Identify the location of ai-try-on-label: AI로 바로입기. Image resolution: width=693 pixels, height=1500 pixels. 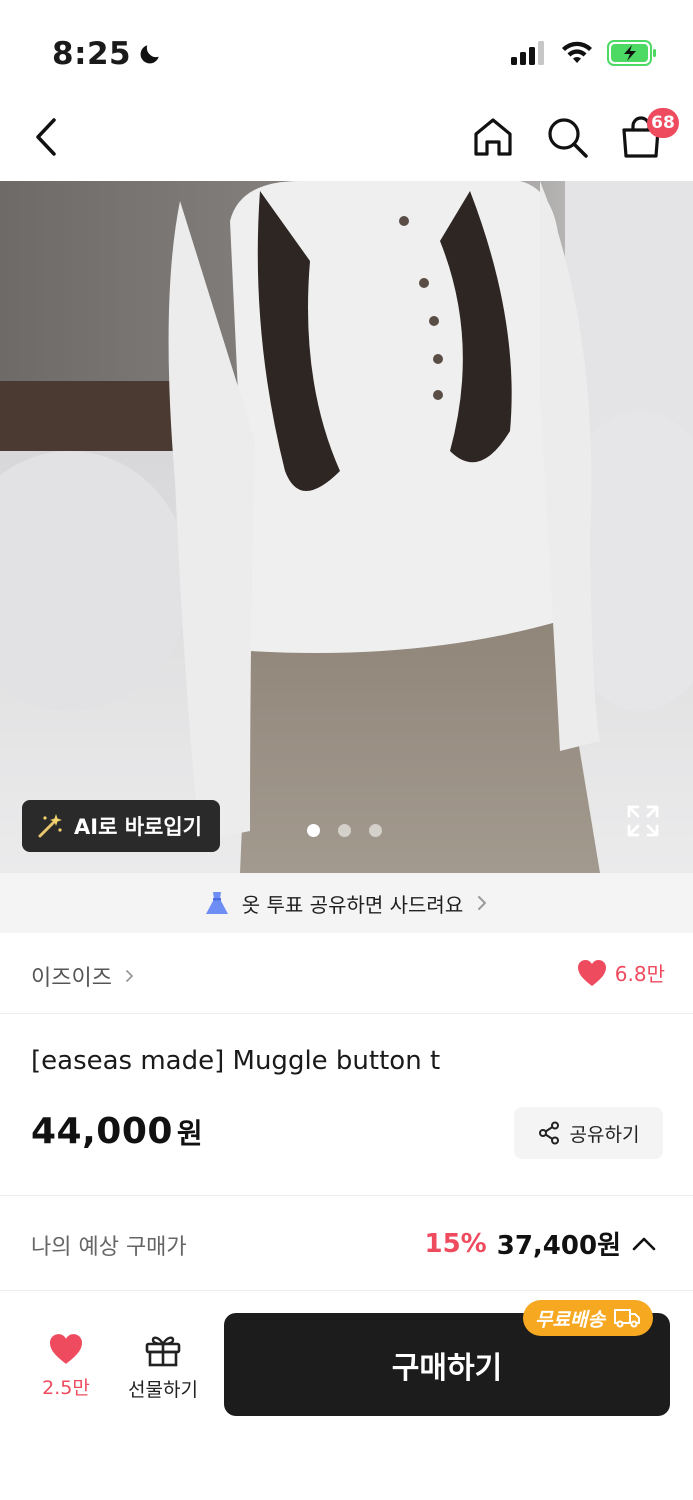
(138, 827).